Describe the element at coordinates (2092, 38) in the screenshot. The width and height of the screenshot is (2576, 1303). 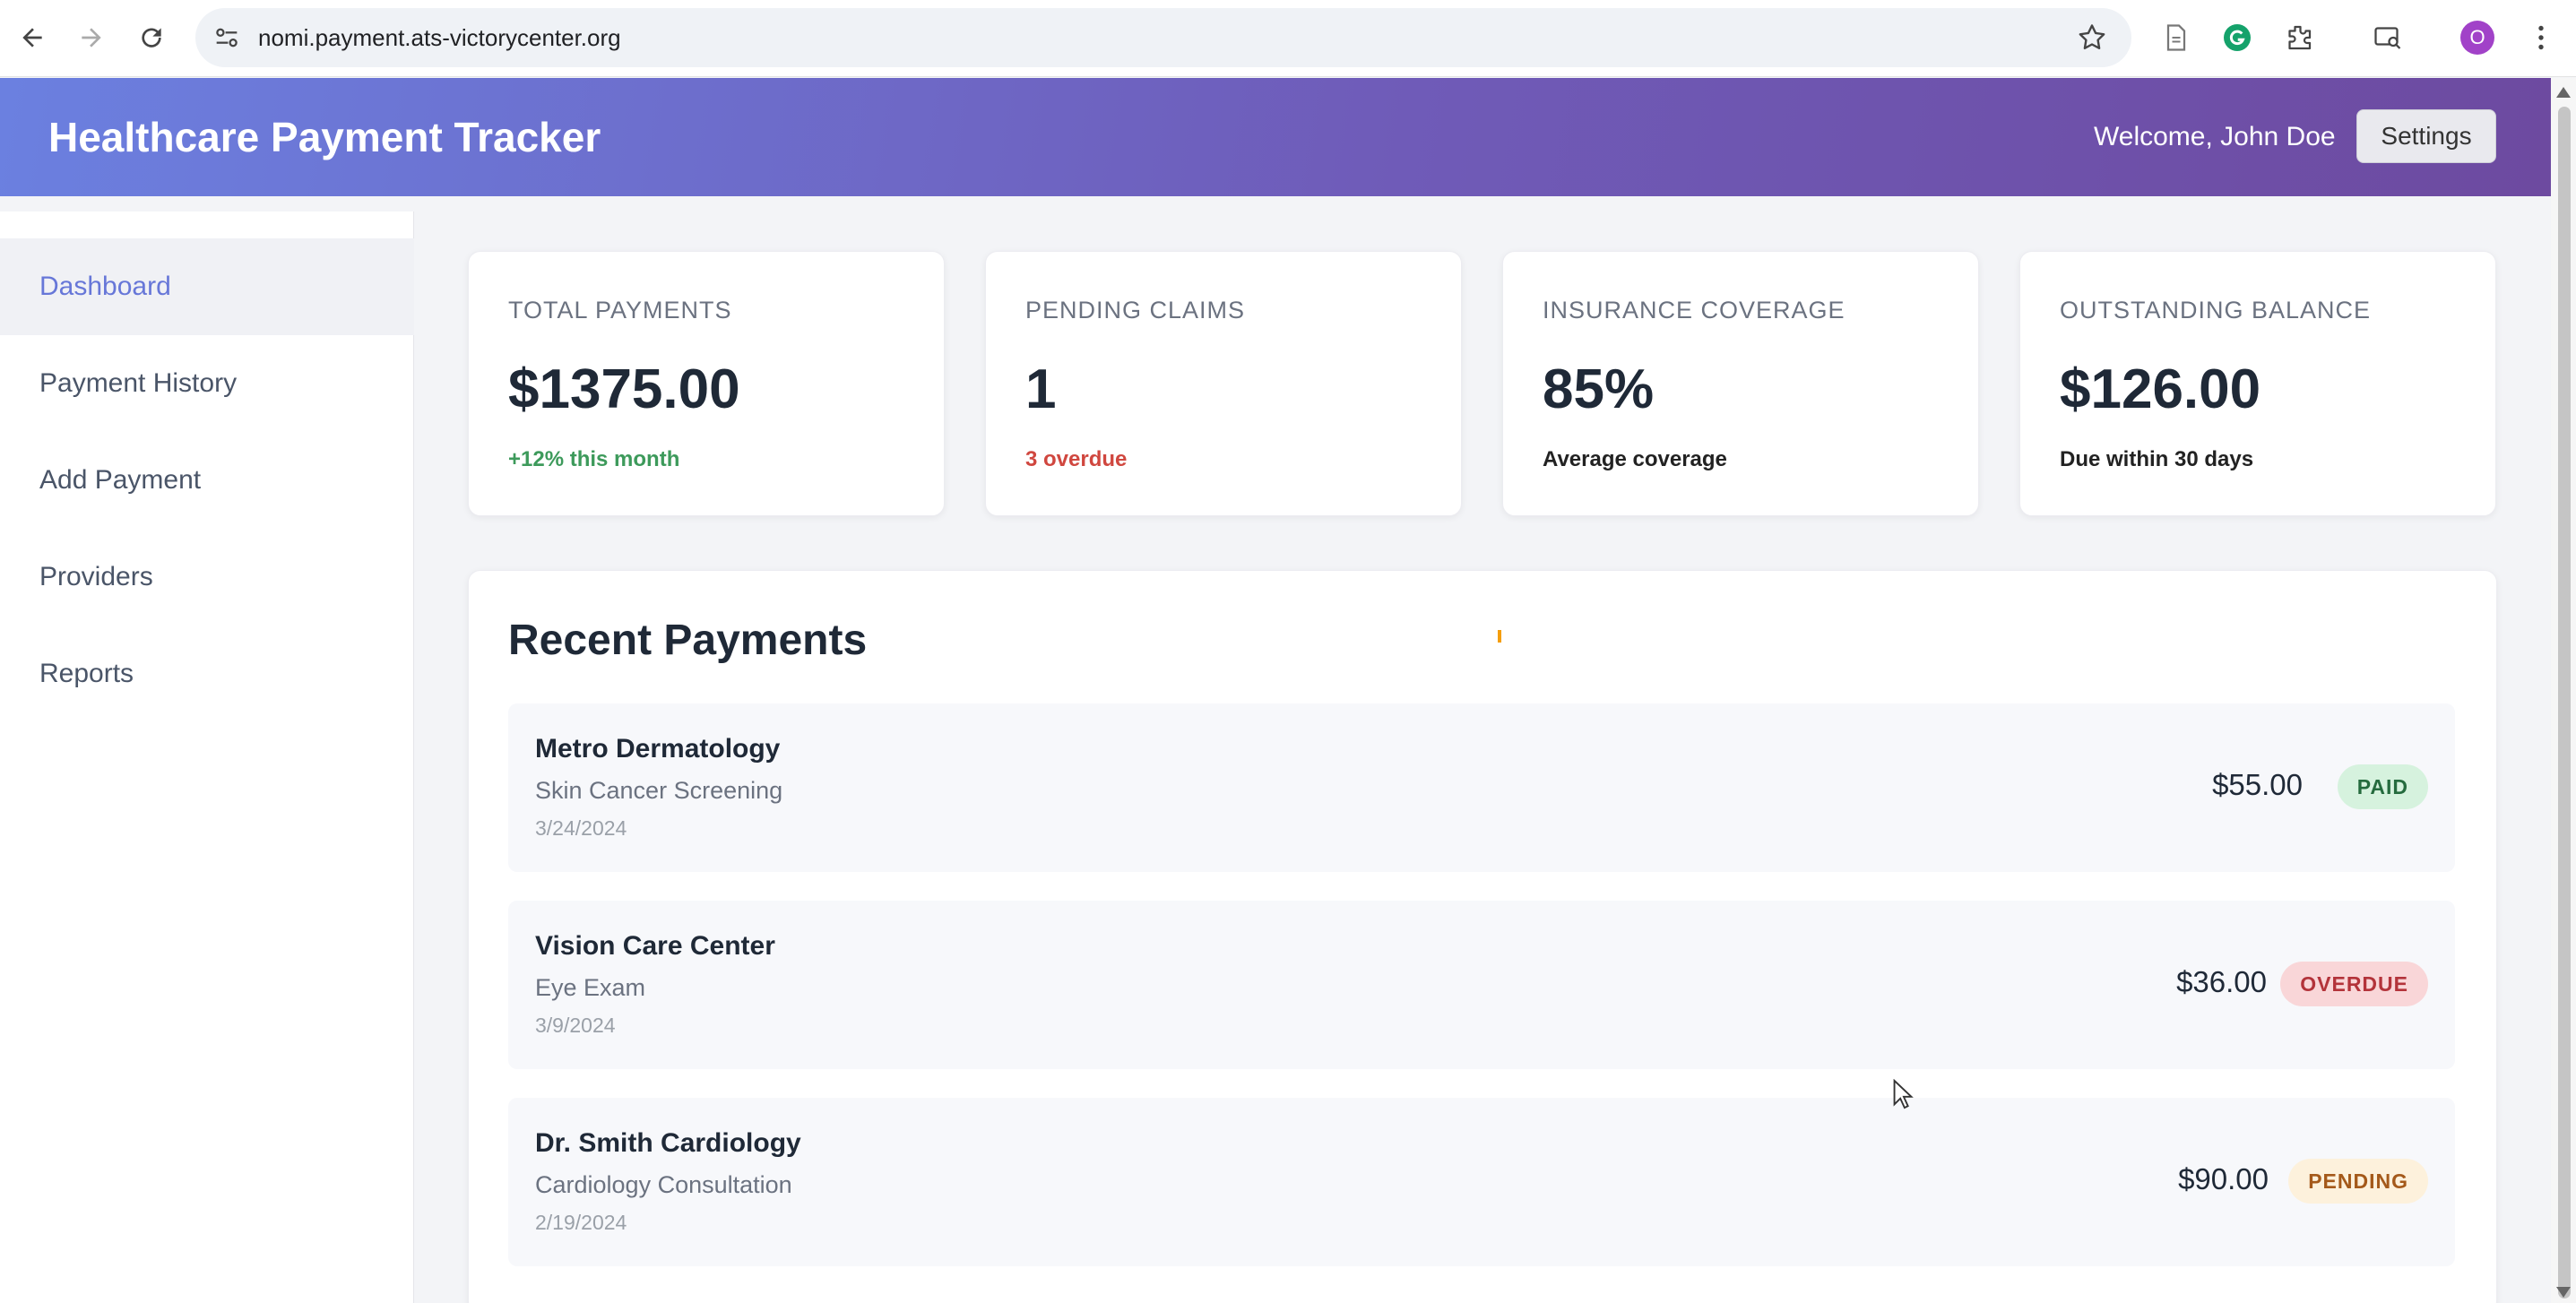
I see `star-icon` at that location.